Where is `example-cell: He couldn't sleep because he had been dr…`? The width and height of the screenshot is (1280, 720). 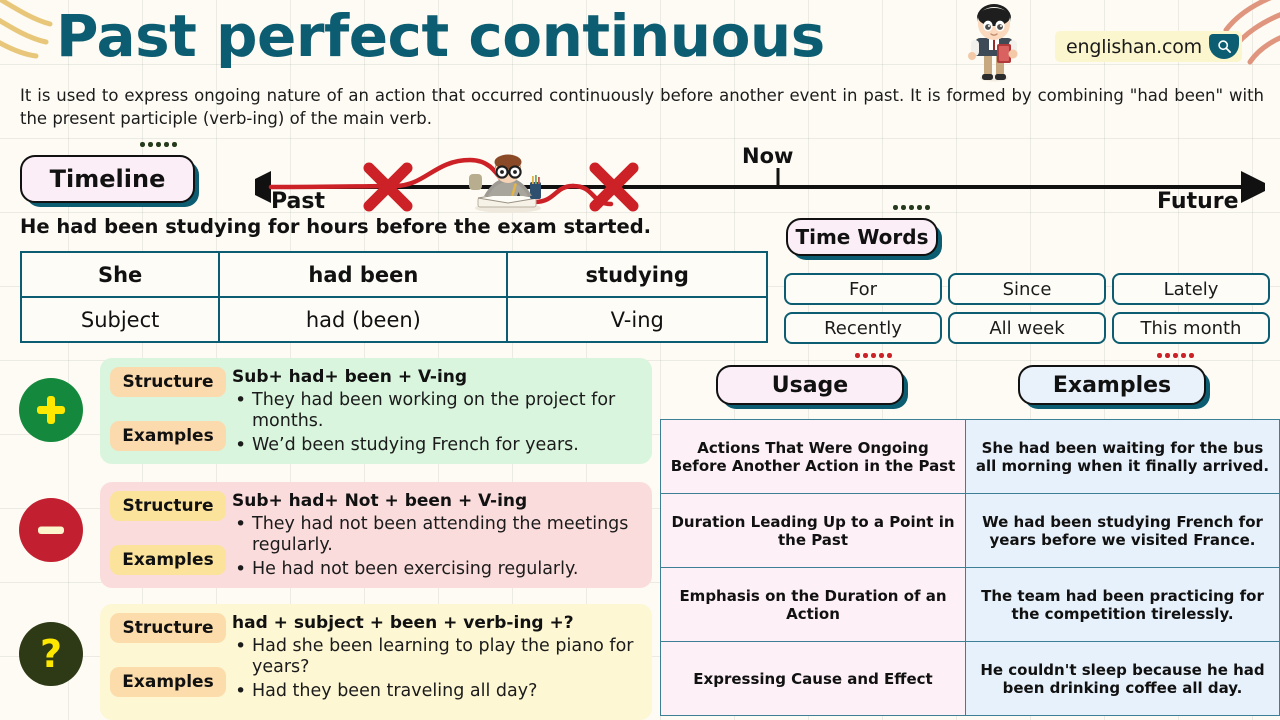 example-cell: He couldn't sleep because he had been dr… is located at coordinates (1122, 678).